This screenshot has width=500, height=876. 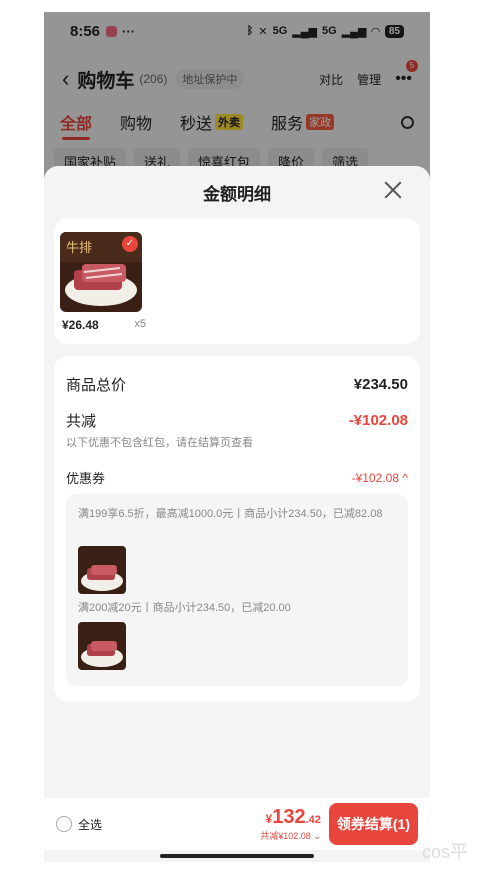 I want to click on discount-note: 以下优惠不包含红包，请在结算页查看, so click(x=159, y=443).